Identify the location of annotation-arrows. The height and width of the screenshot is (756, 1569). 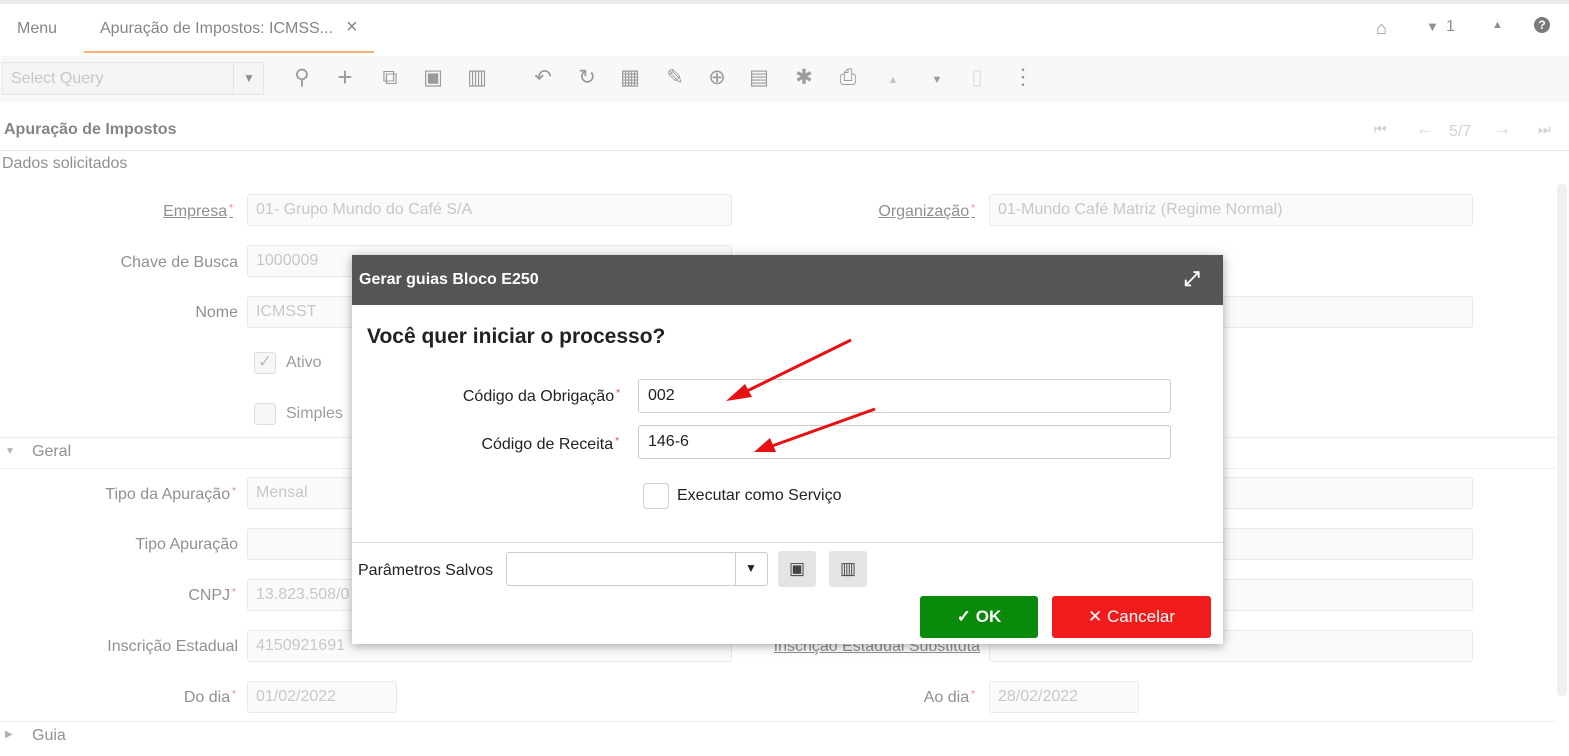
(801, 395).